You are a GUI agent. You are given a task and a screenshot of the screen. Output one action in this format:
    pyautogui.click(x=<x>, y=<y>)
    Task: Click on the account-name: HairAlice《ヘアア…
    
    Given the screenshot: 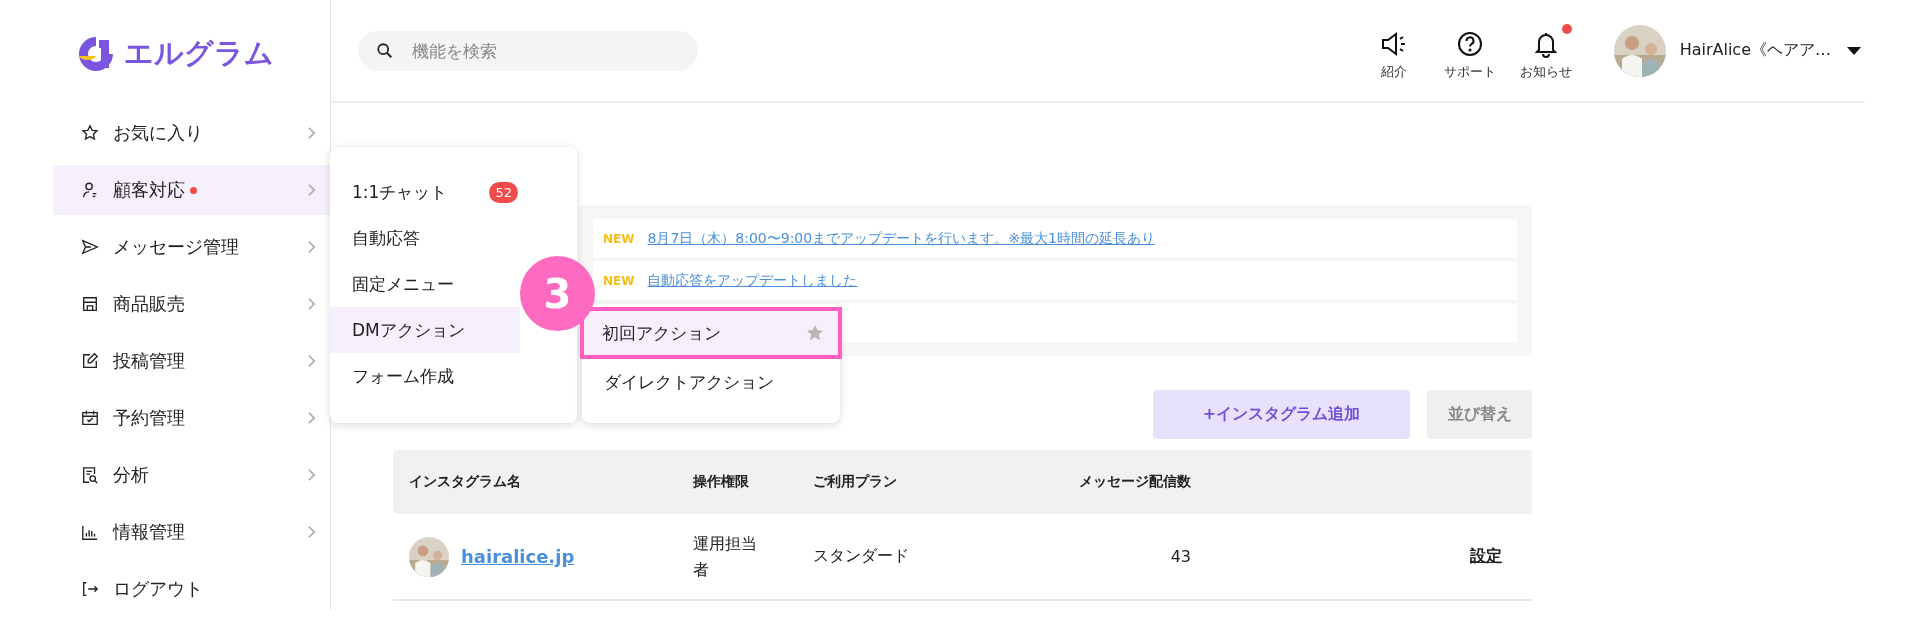 What is the action you would take?
    pyautogui.click(x=1755, y=50)
    